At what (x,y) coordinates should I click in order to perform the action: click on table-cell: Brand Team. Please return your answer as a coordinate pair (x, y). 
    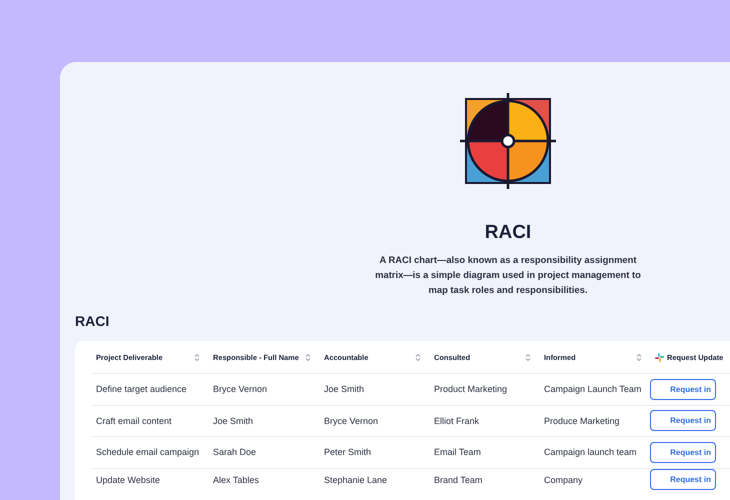
    Looking at the image, I should click on (458, 479).